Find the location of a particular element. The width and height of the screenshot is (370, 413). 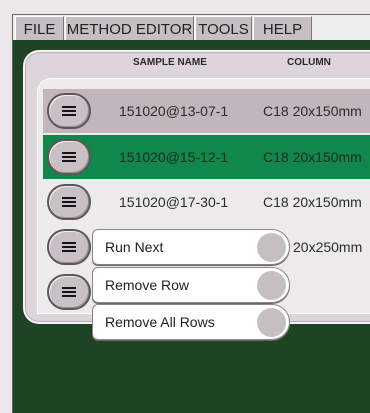

menu-item-run-next: Run Next is located at coordinates (191, 247).